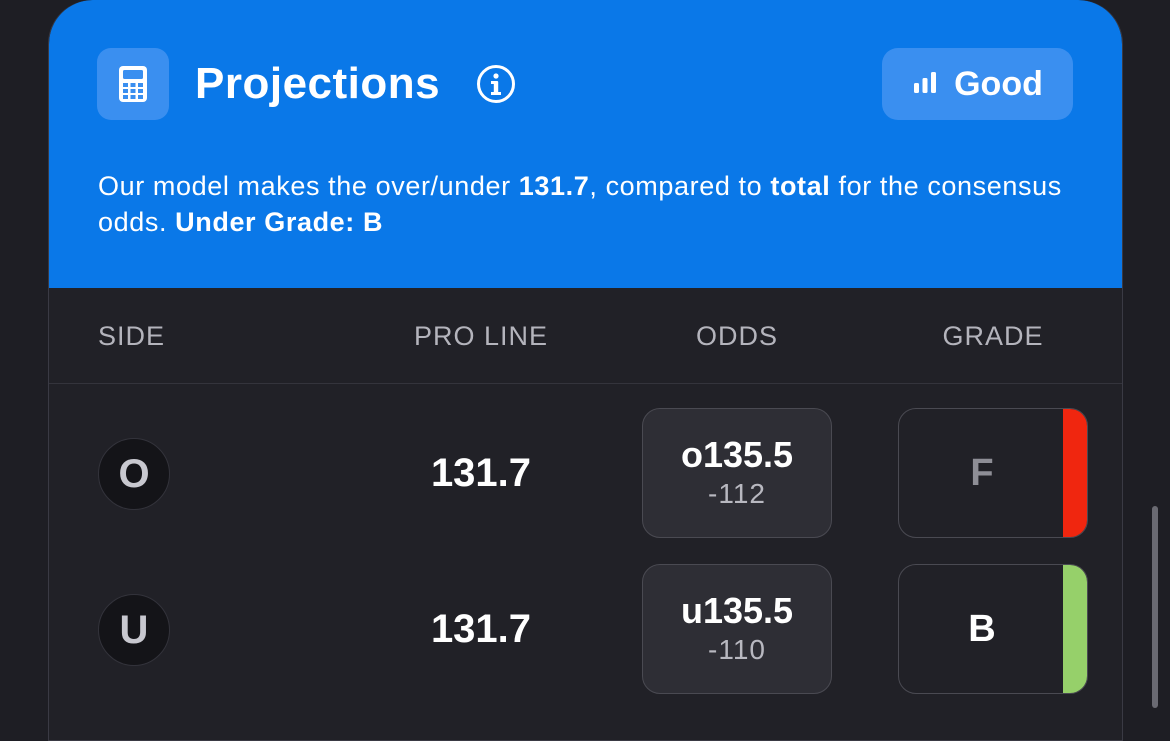 The image size is (1170, 741). Describe the element at coordinates (1075, 473) in the screenshot. I see `grade-over-color-bar` at that location.